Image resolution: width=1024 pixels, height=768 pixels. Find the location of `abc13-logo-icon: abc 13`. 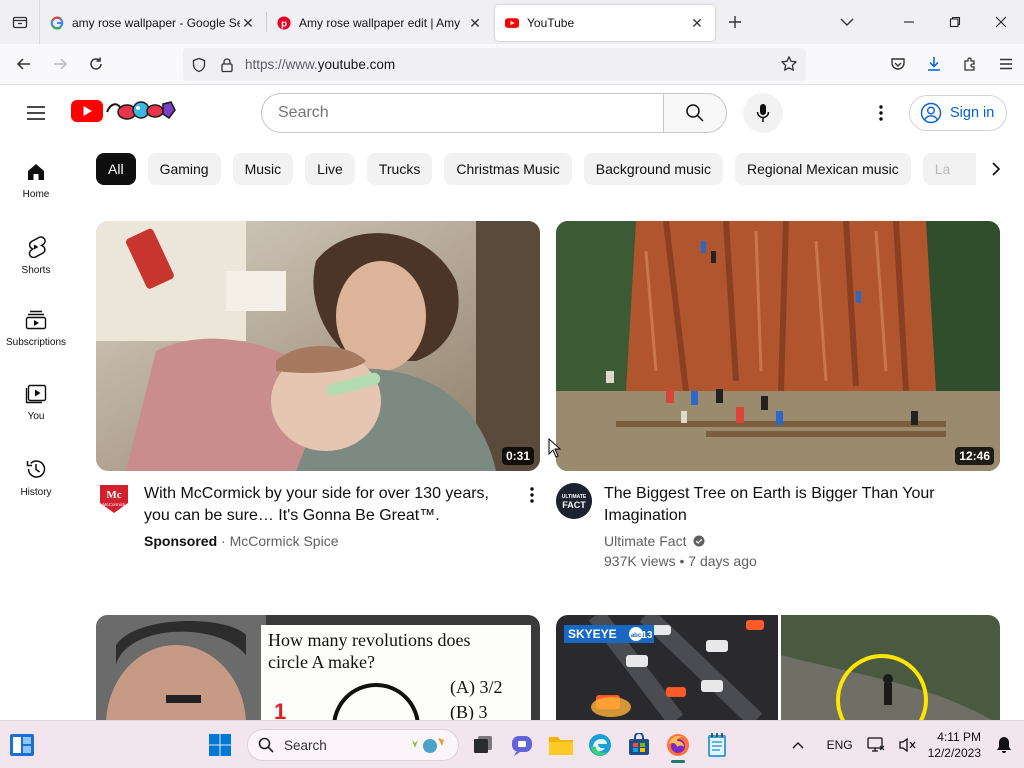

abc13-logo-icon: abc 13 is located at coordinates (640, 634).